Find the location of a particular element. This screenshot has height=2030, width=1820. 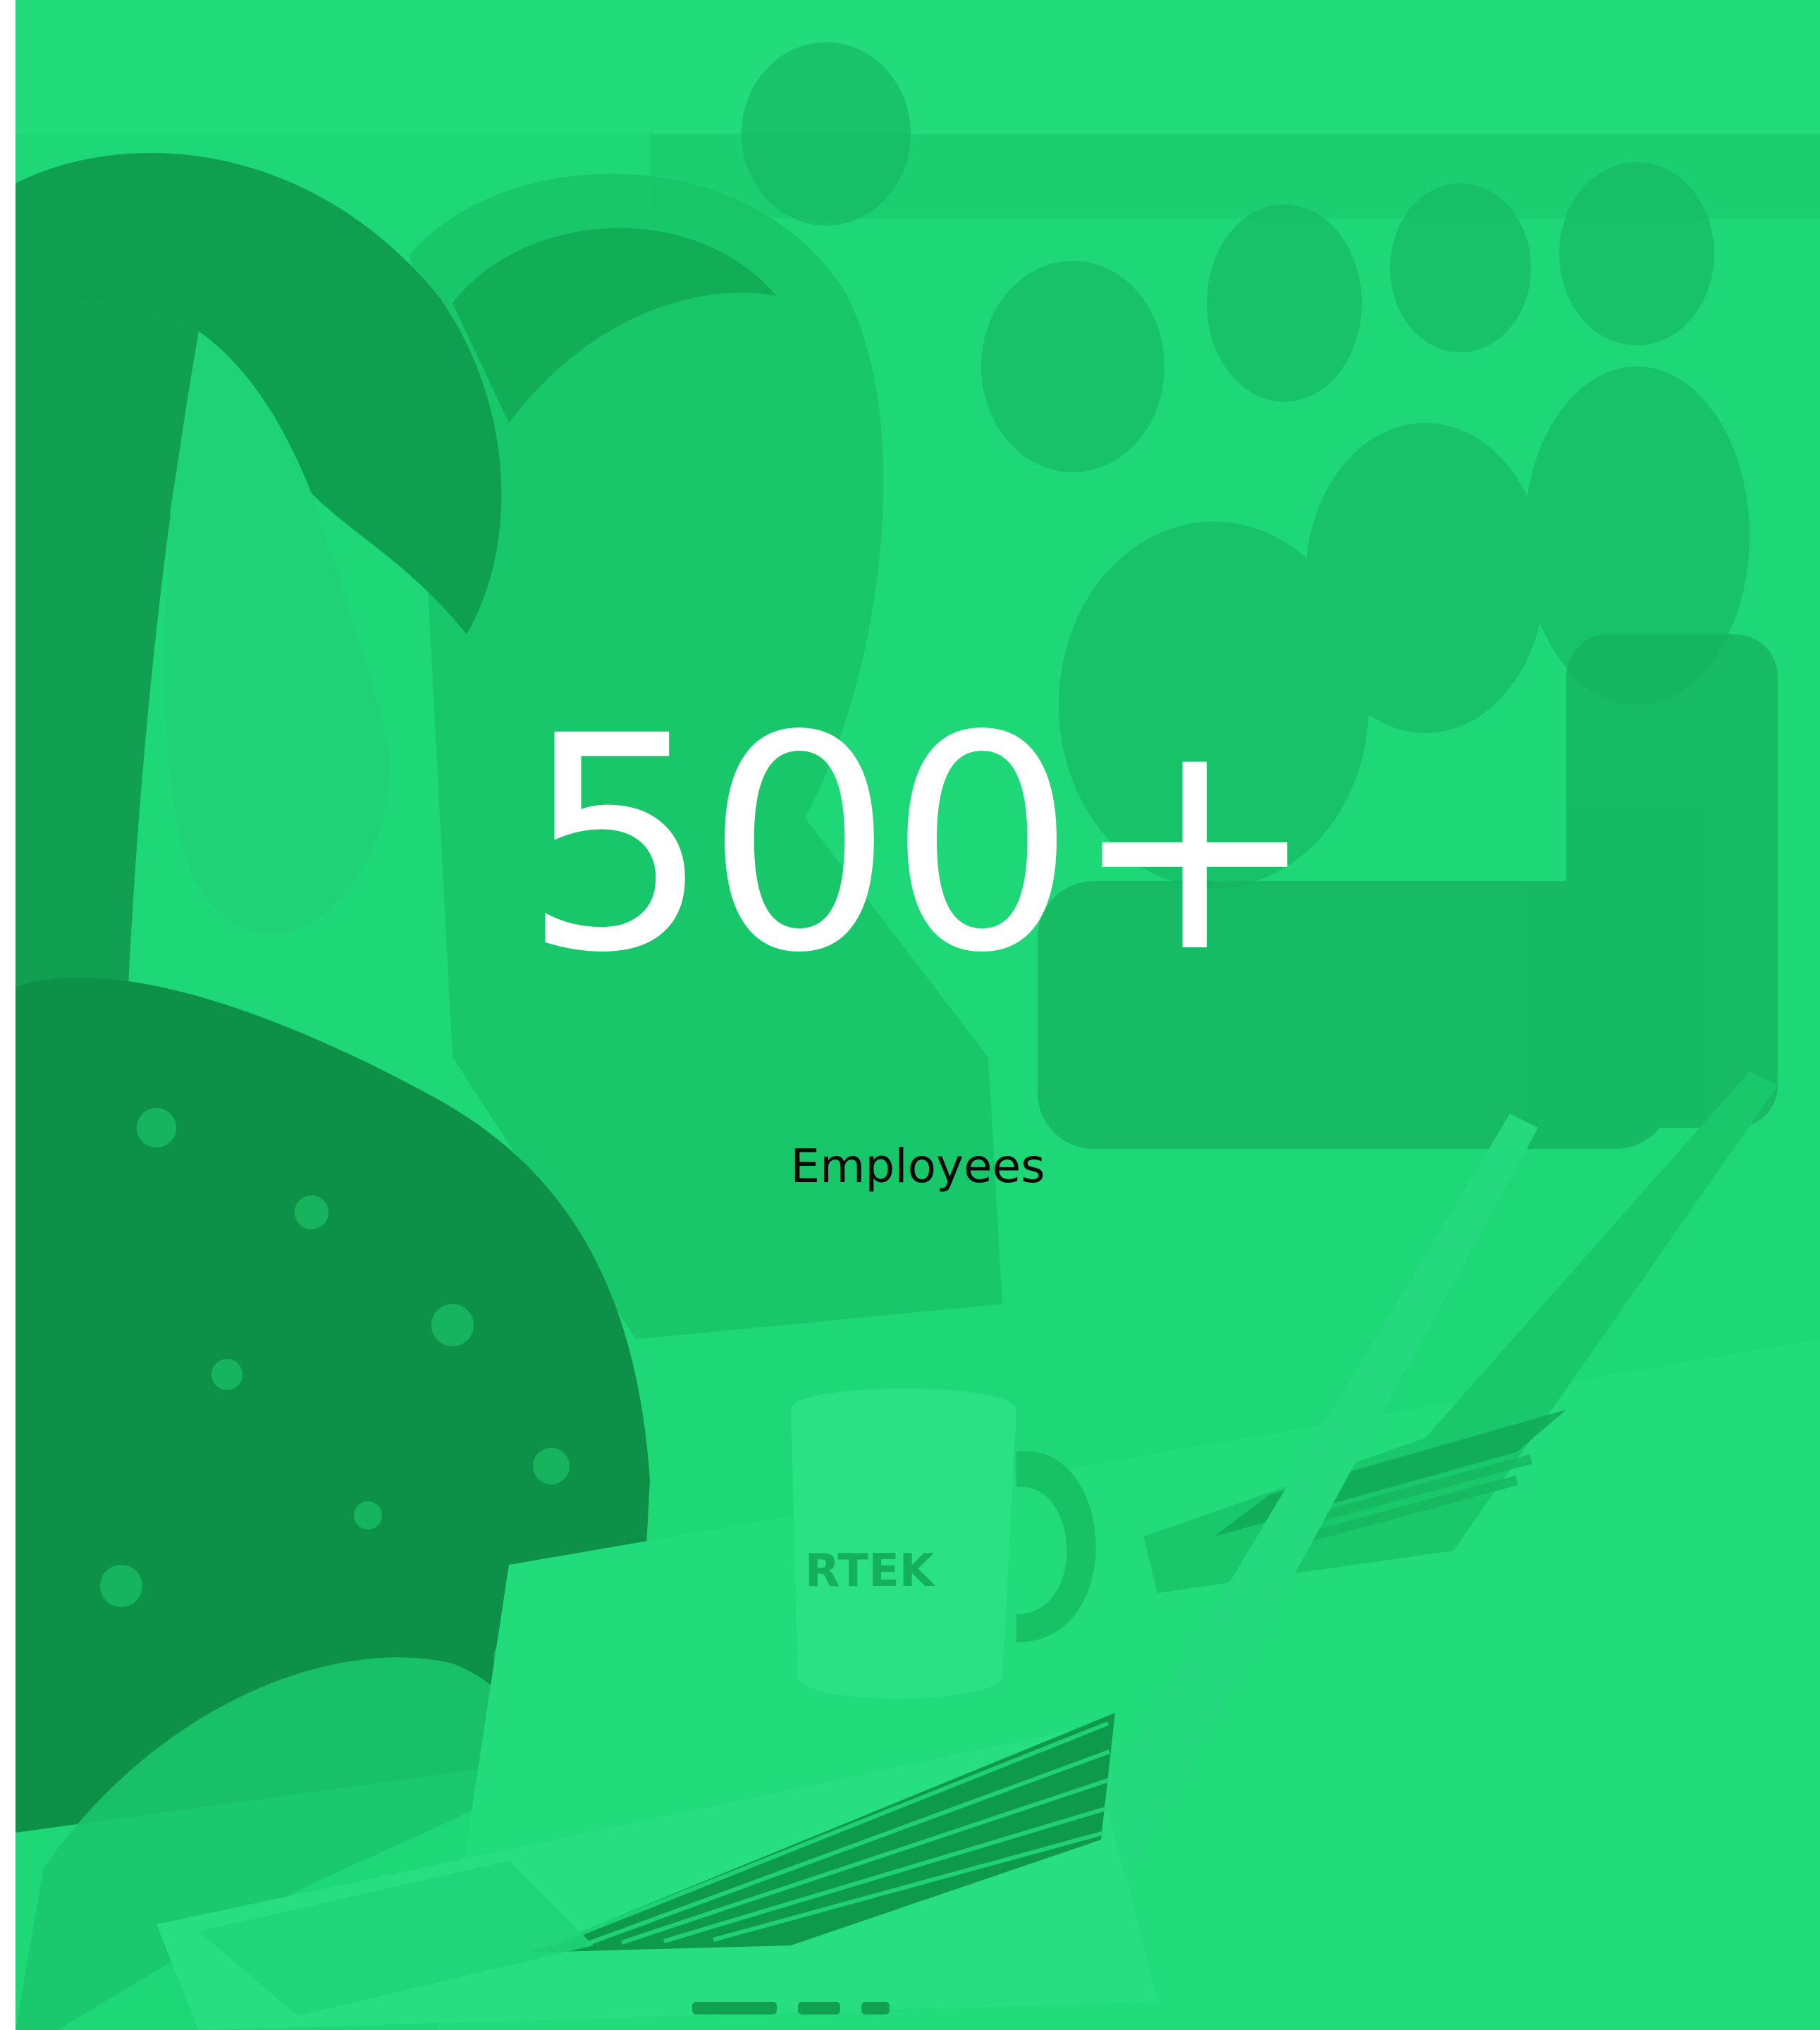

employee-count-value: 500+ is located at coordinates (921, 845).